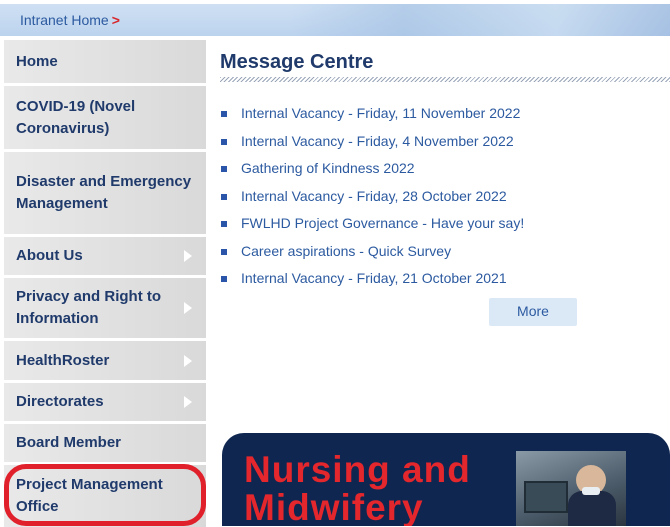 The image size is (670, 527). What do you see at coordinates (592, 508) in the screenshot?
I see `photo-person-body` at bounding box center [592, 508].